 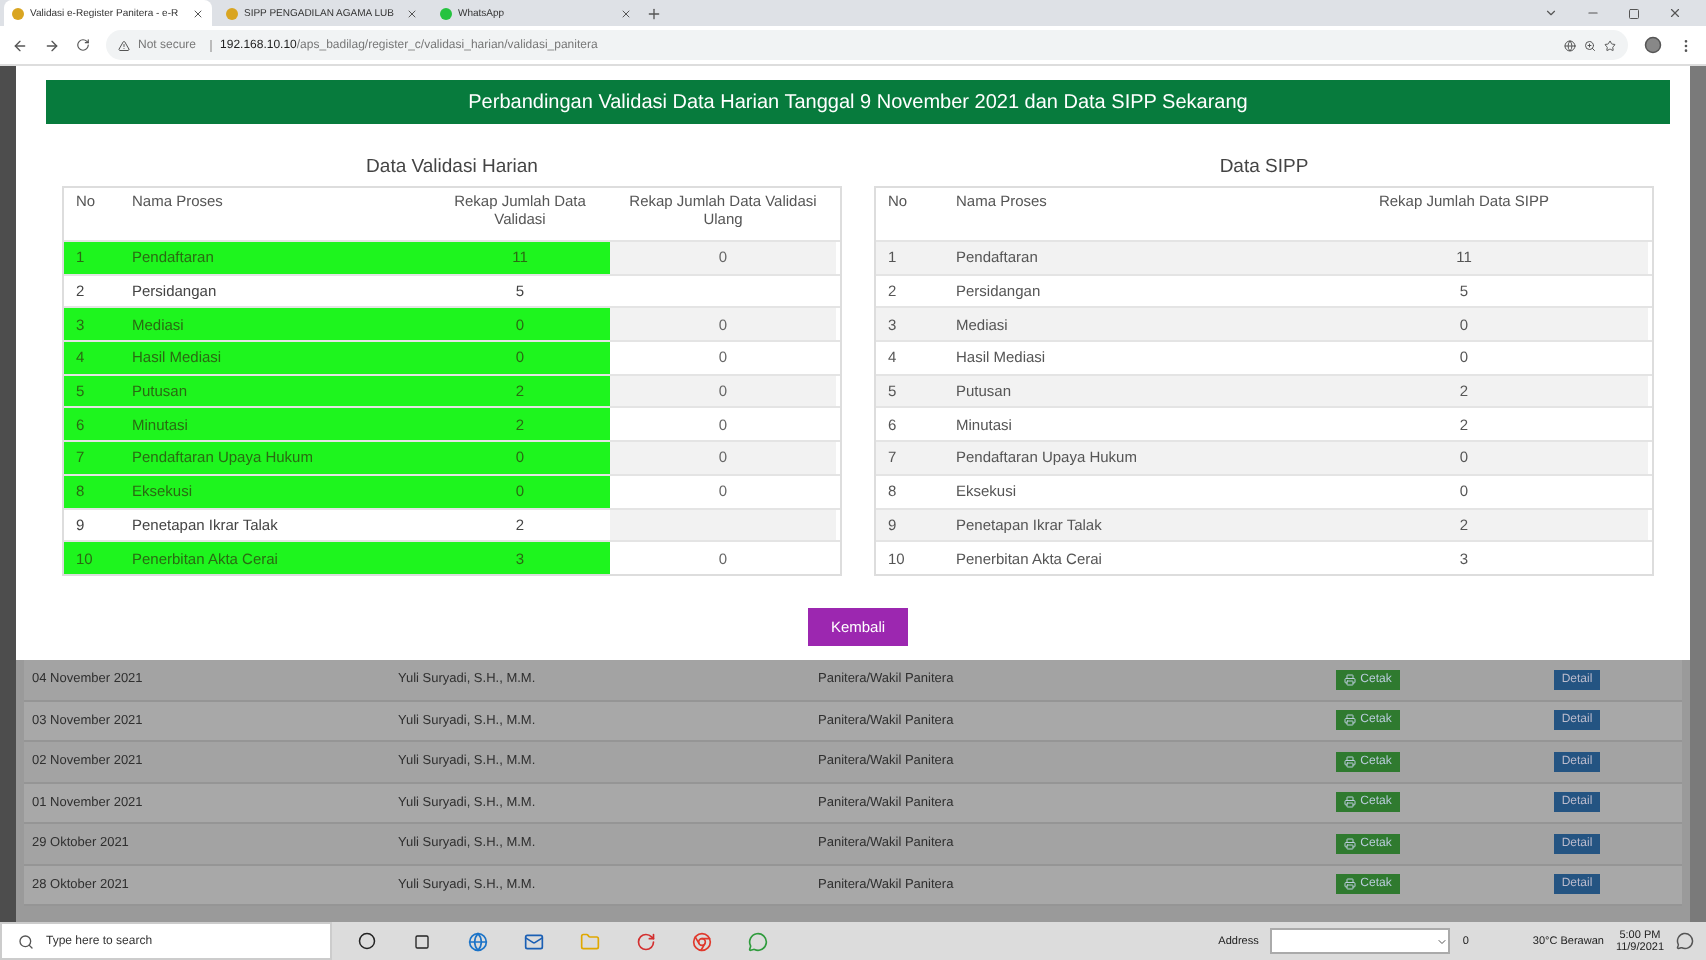 What do you see at coordinates (1653, 45) in the screenshot?
I see `avatar-icon` at bounding box center [1653, 45].